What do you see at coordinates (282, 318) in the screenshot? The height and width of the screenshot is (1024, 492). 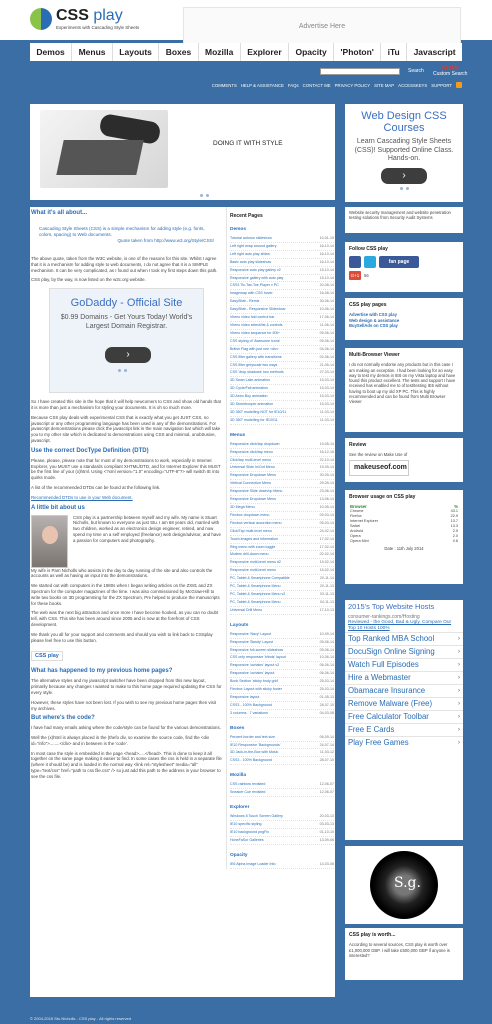 I see `recent-page-link: Vimeo video fold control bar 17-06-14` at bounding box center [282, 318].